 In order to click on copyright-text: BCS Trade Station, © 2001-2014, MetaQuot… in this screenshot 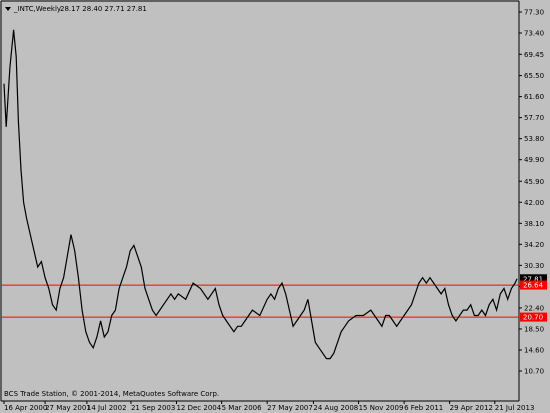, I will do `click(111, 394)`.